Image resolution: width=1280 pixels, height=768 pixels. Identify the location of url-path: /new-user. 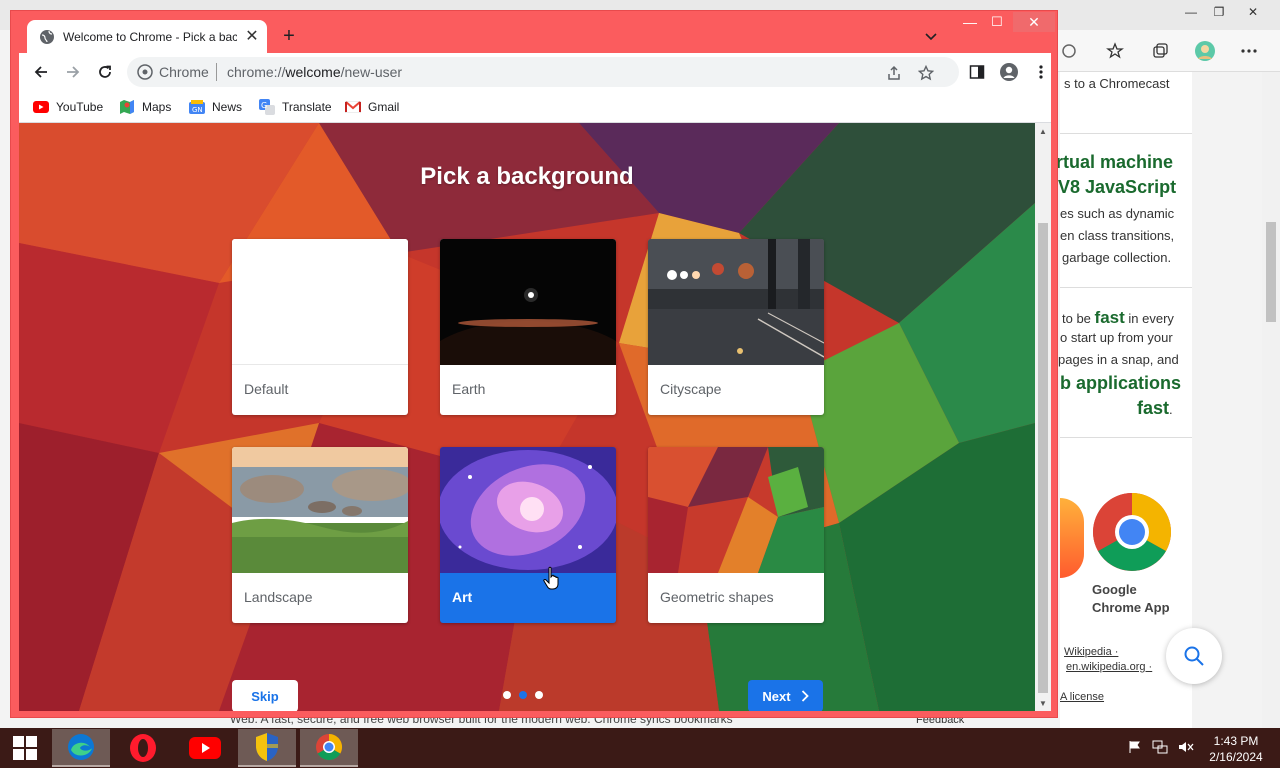
(371, 72).